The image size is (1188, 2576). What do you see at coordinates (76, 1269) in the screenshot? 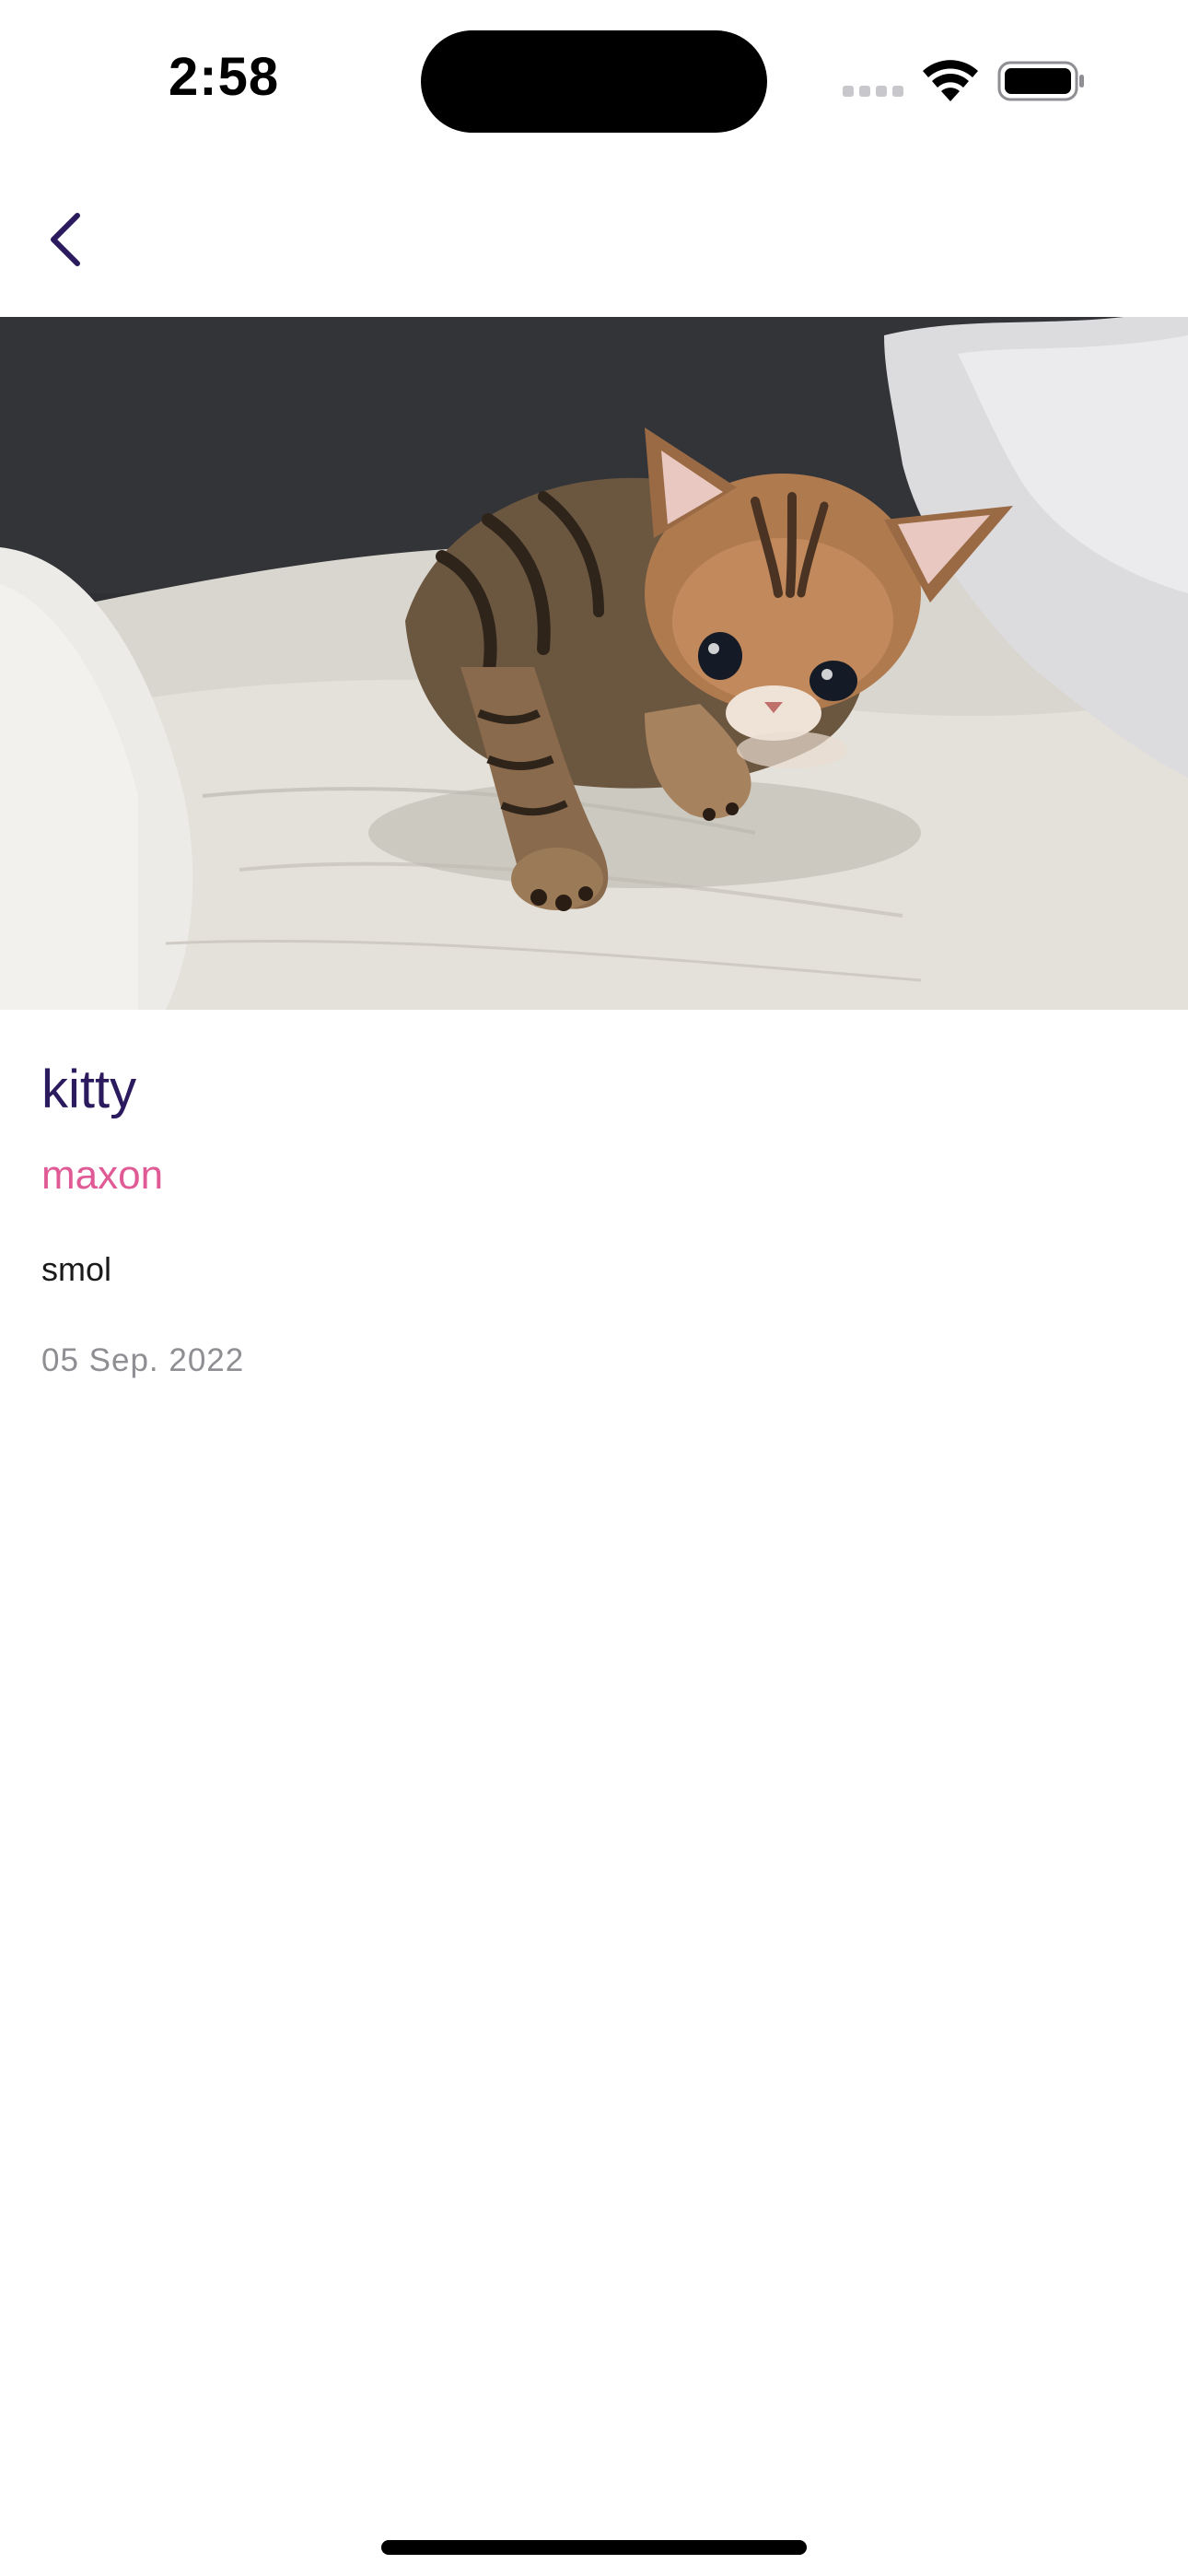
I see `post-description: smol` at bounding box center [76, 1269].